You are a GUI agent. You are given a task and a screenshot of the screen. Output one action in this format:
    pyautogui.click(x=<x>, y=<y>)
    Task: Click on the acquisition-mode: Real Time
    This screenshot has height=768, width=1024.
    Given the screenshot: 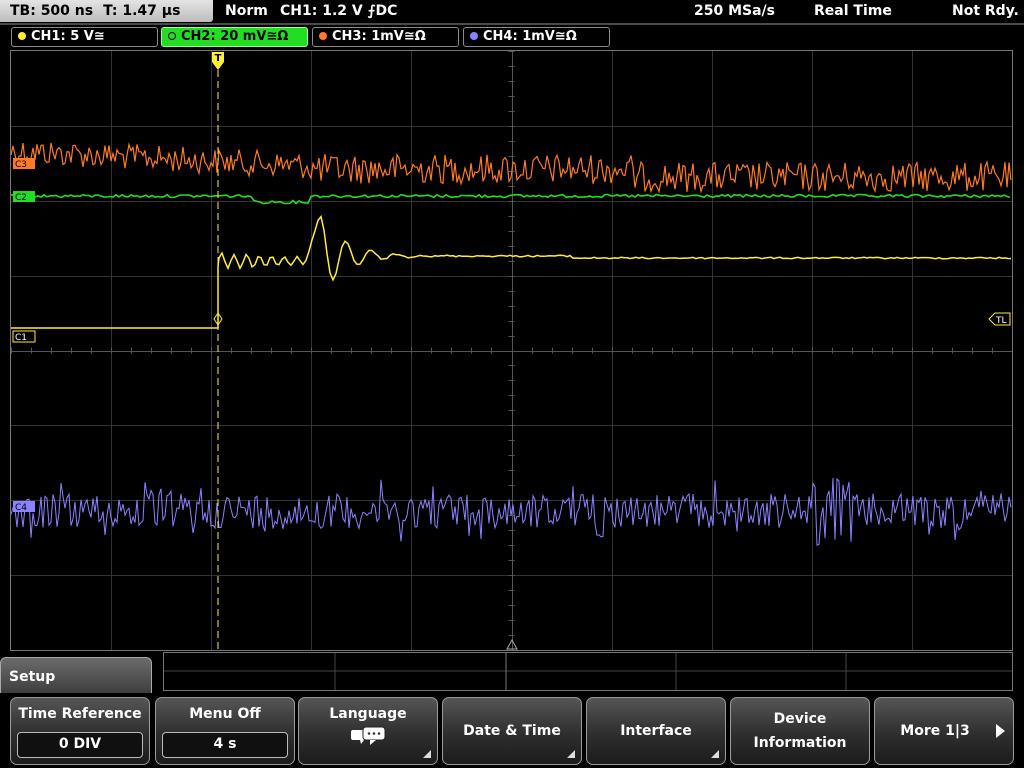 What is the action you would take?
    pyautogui.click(x=853, y=11)
    